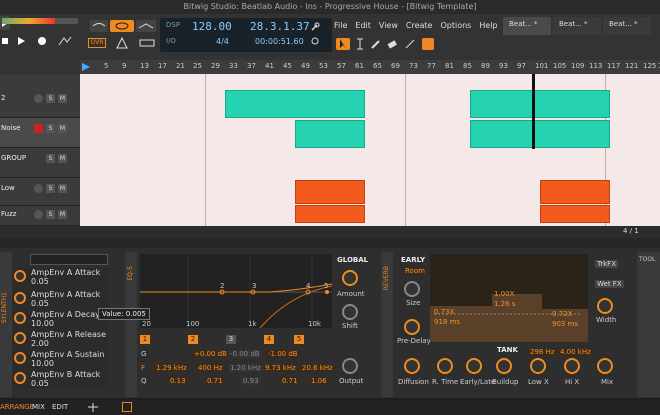 The width and height of the screenshot is (660, 415). I want to click on freq-value: 9.73 kHz, so click(280, 368).